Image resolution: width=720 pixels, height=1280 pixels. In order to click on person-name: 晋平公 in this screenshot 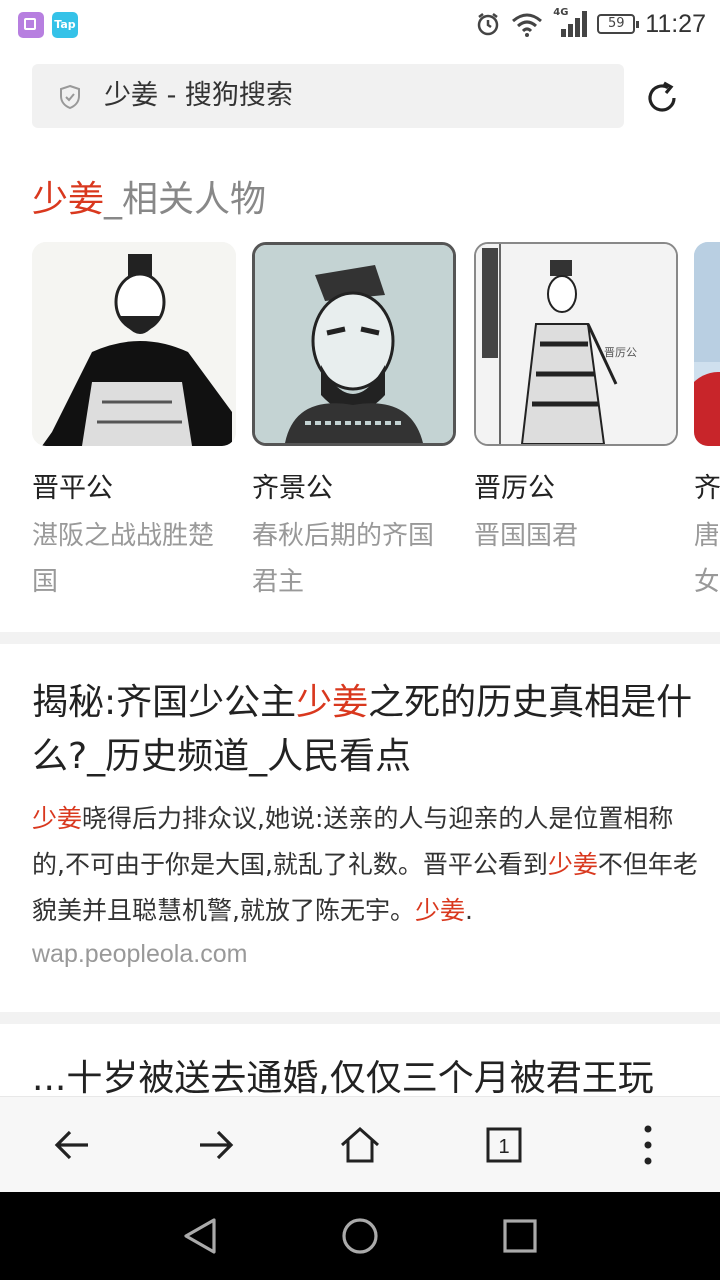, I will do `click(72, 488)`.